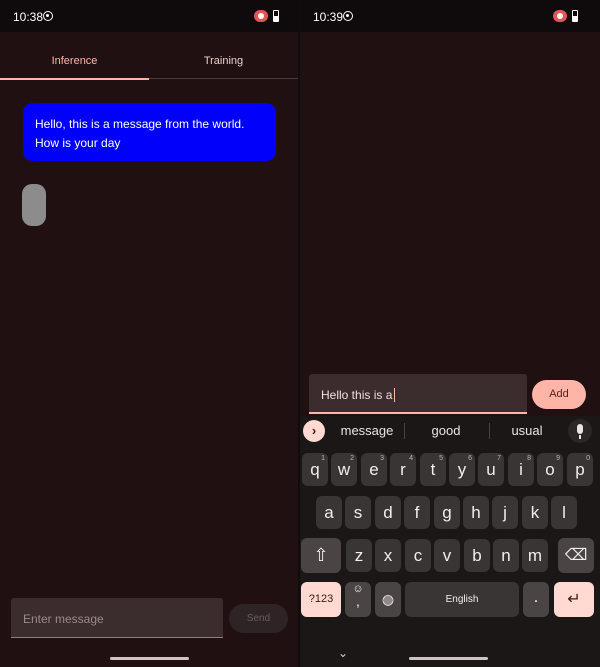 The width and height of the screenshot is (600, 667). Describe the element at coordinates (417, 512) in the screenshot. I see `key-f: f` at that location.